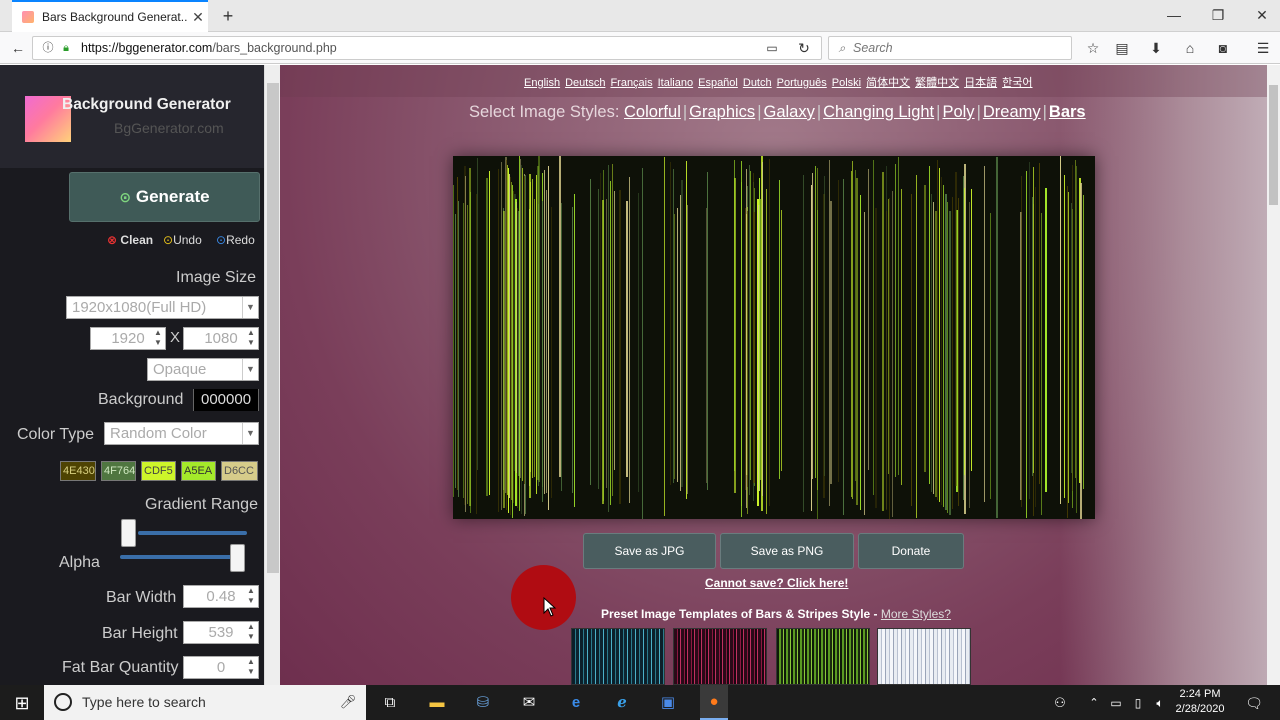 The height and width of the screenshot is (720, 1280). I want to click on system-clock: 2:24 PM 2/28/2020, so click(1200, 702).